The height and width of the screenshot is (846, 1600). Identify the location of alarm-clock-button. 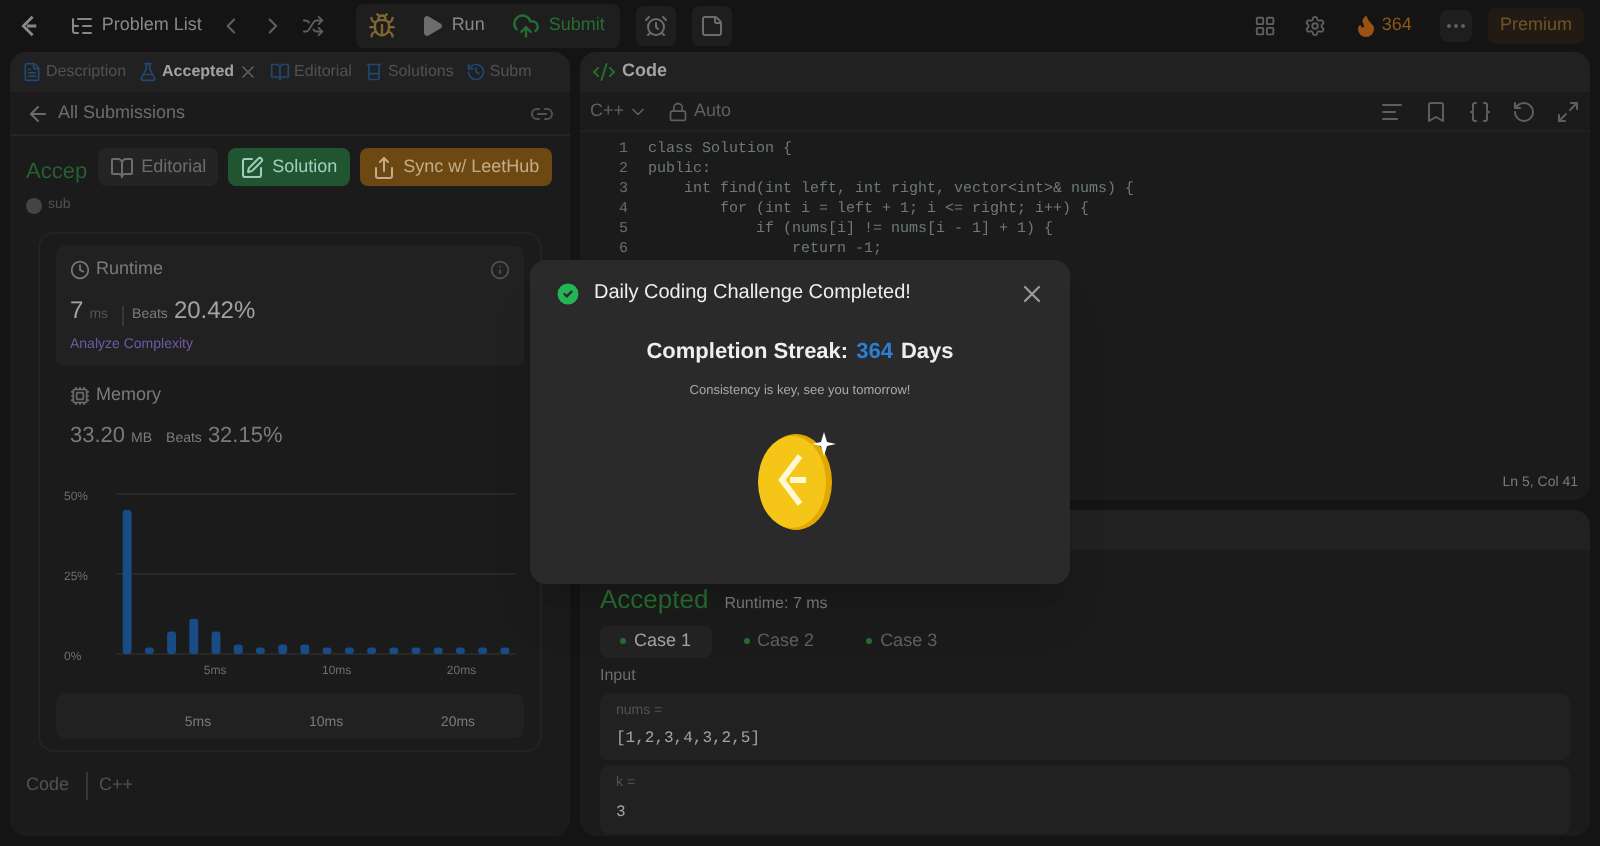
(656, 26).